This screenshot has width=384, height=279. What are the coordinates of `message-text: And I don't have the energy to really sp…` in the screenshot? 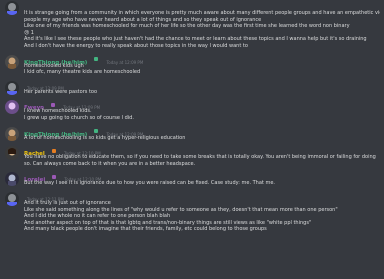 It's located at (136, 45).